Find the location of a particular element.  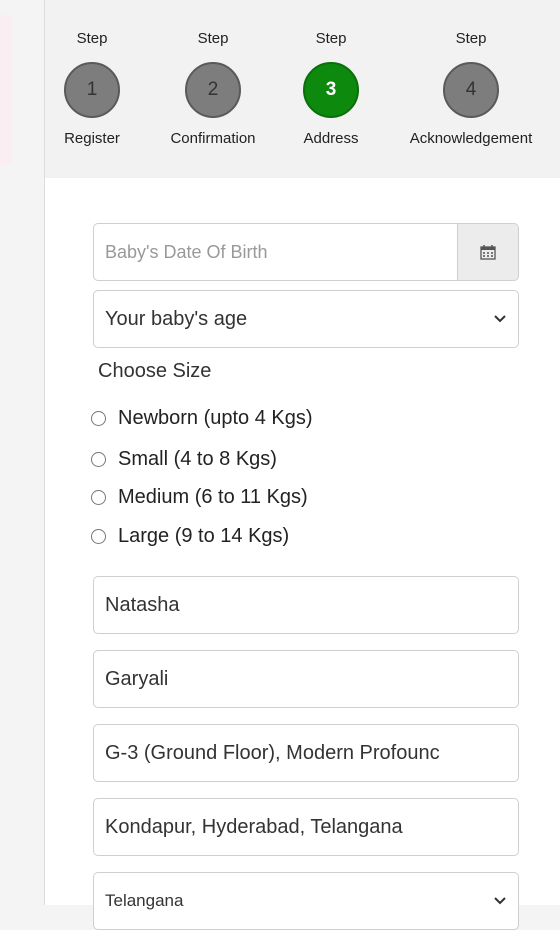

calendar-button is located at coordinates (487, 252).